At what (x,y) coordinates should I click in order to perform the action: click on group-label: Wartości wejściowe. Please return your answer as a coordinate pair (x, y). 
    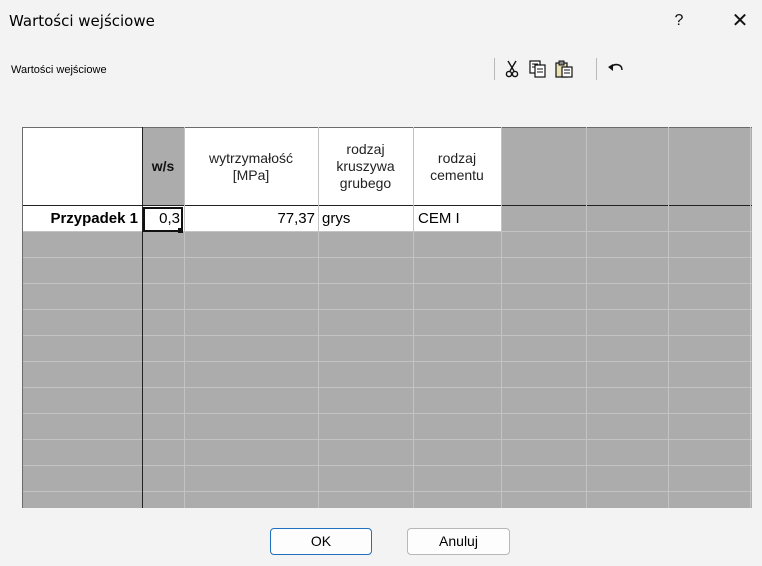
    Looking at the image, I should click on (59, 70).